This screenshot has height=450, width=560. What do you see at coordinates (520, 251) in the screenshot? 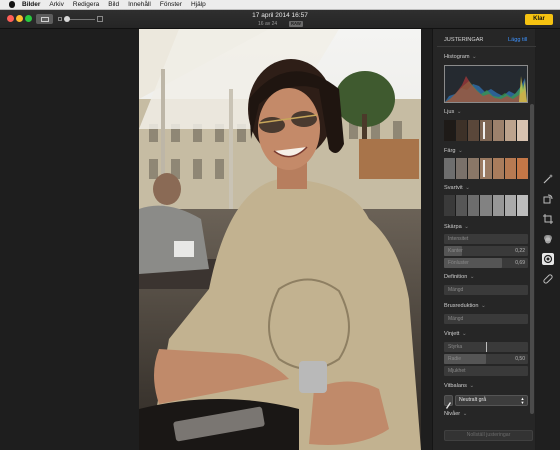
I see `slider-value: 0,22` at bounding box center [520, 251].